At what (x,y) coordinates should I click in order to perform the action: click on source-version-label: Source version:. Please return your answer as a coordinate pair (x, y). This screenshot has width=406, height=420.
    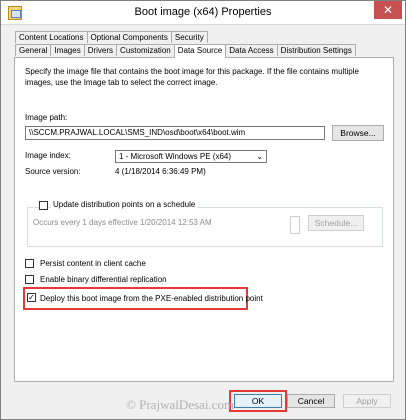
    Looking at the image, I should click on (53, 171).